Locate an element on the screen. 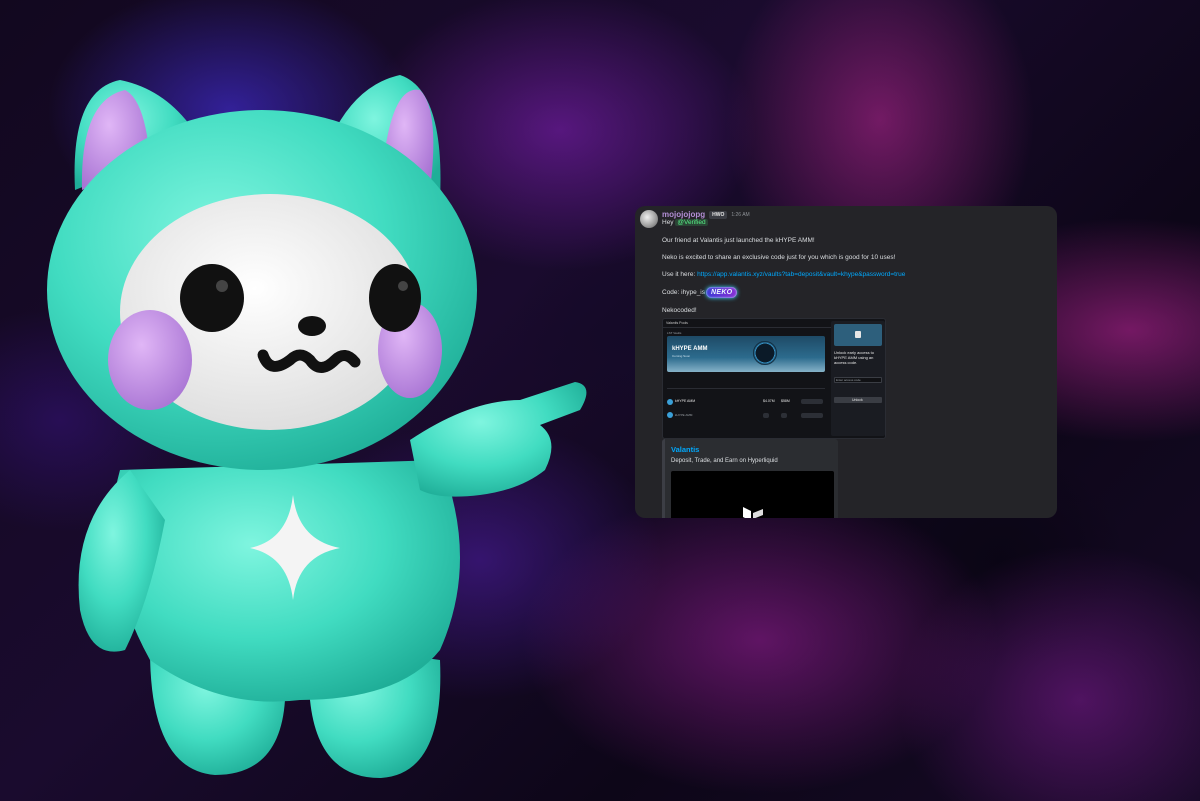 The image size is (1200, 801). screenshot-brand: Valantis Pools is located at coordinates (677, 323).